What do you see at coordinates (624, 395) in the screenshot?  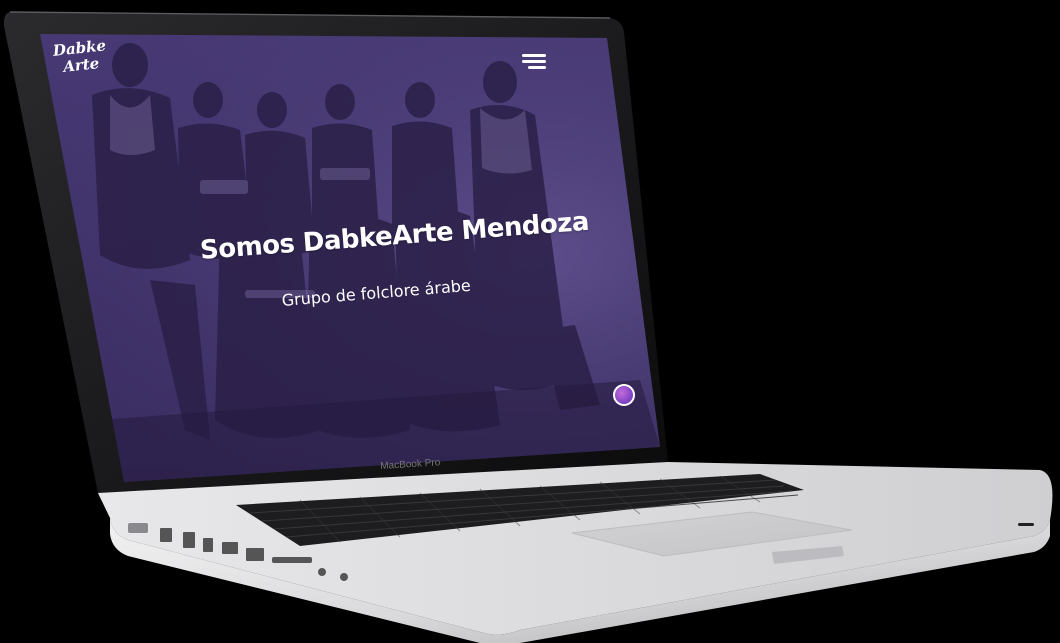 I see `chat-bubble-icon` at bounding box center [624, 395].